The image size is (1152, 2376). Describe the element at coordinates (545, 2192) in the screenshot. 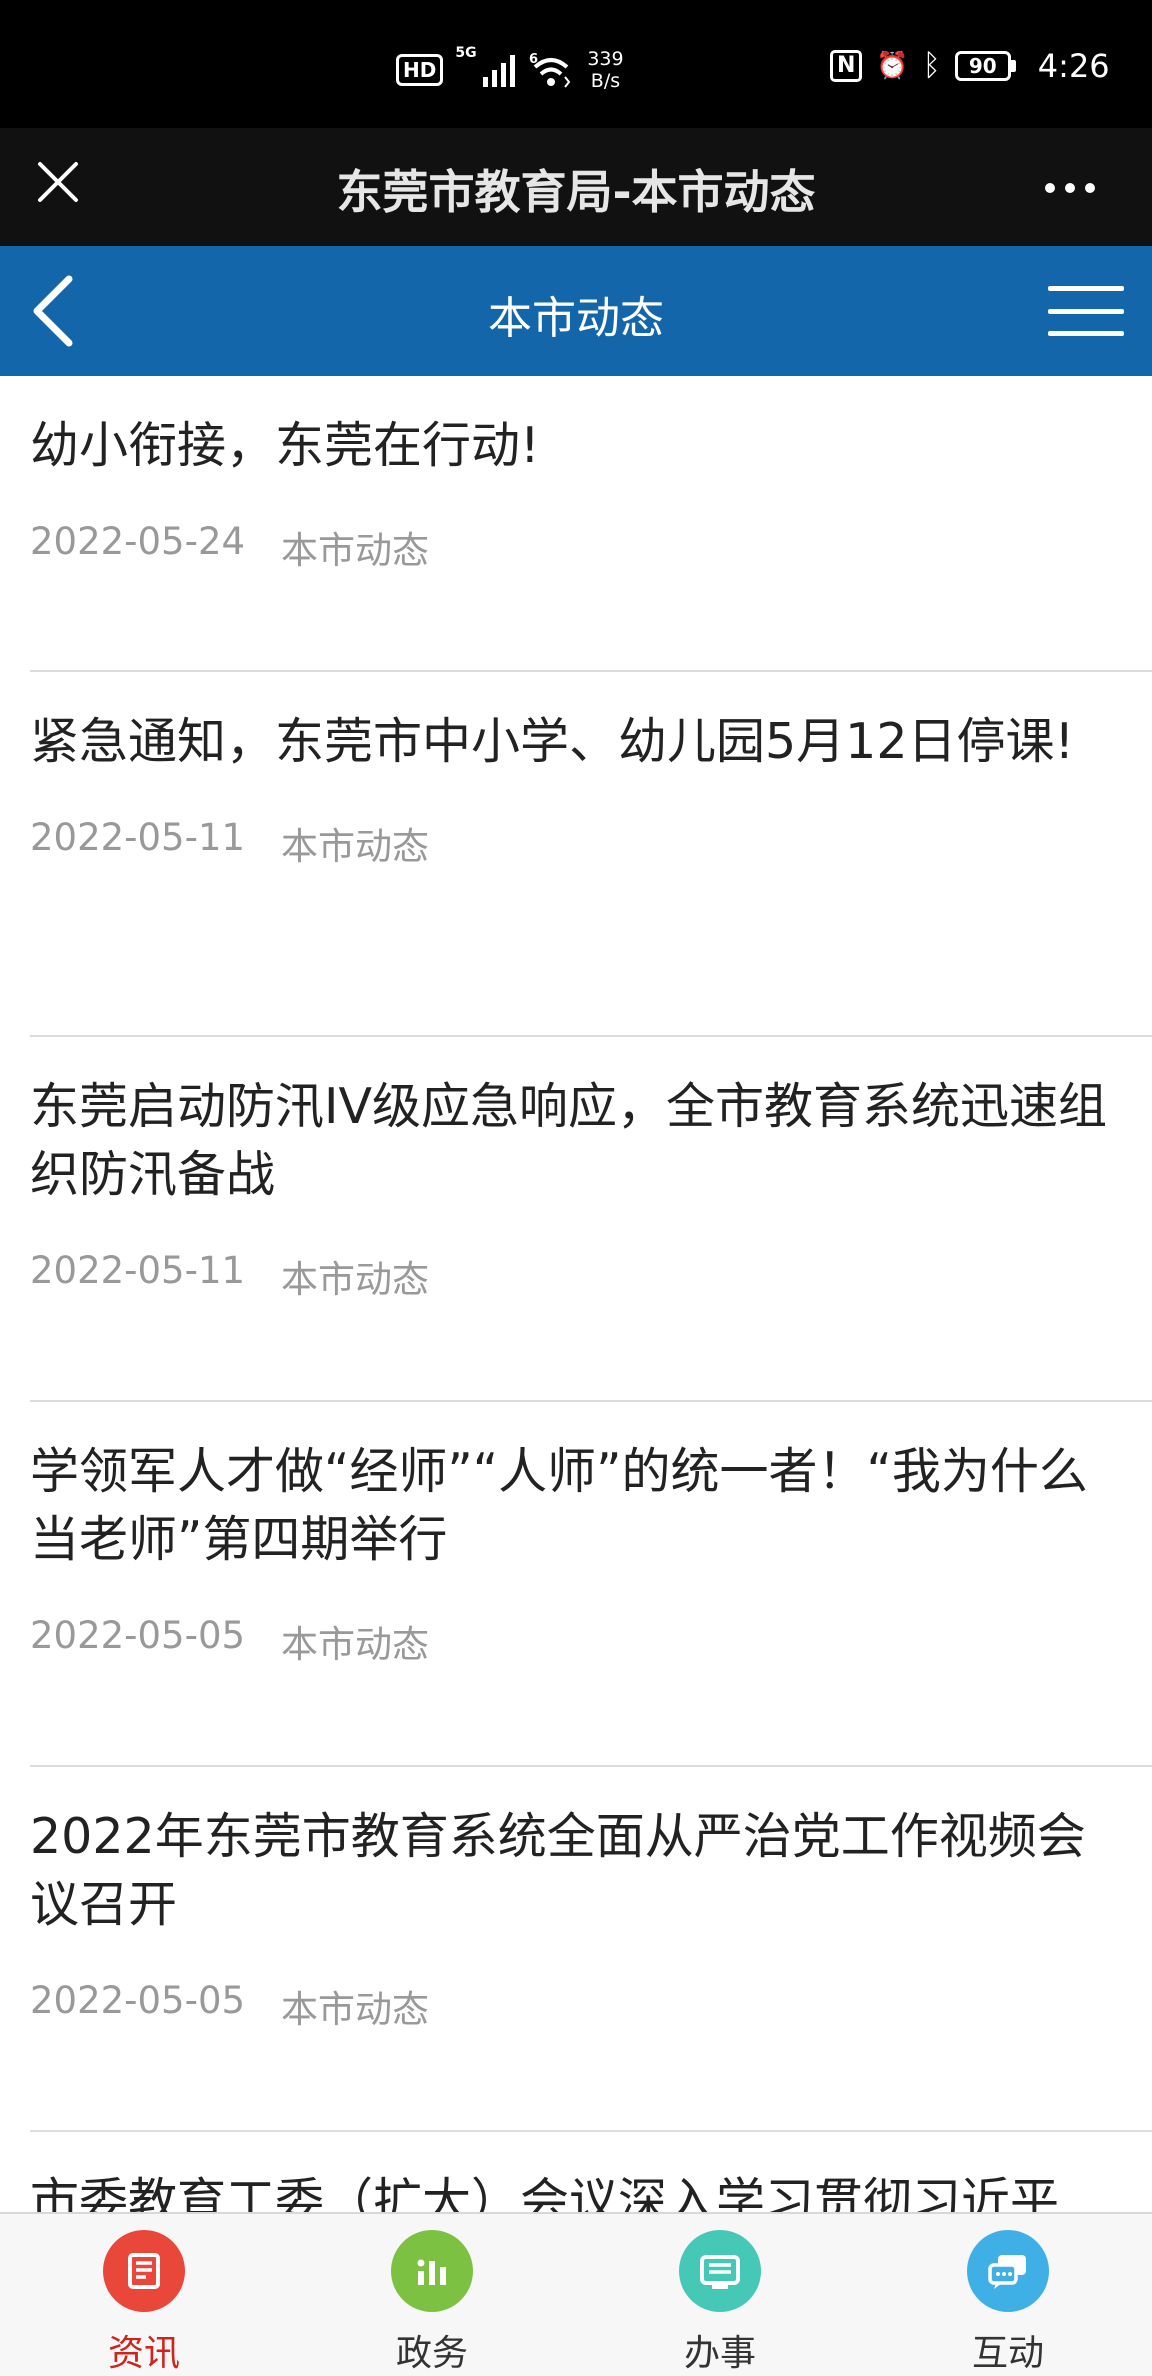

I see `news-title: 市委教育工委（扩大）会议深入学习贯彻习近平` at that location.